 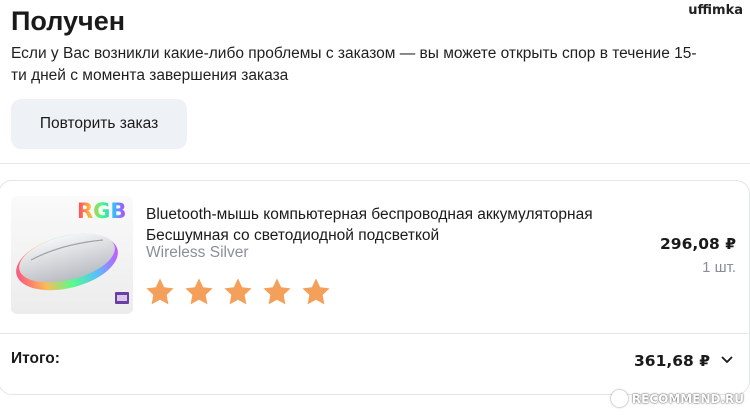 I want to click on item-price: 296,08 ₽, so click(x=698, y=244).